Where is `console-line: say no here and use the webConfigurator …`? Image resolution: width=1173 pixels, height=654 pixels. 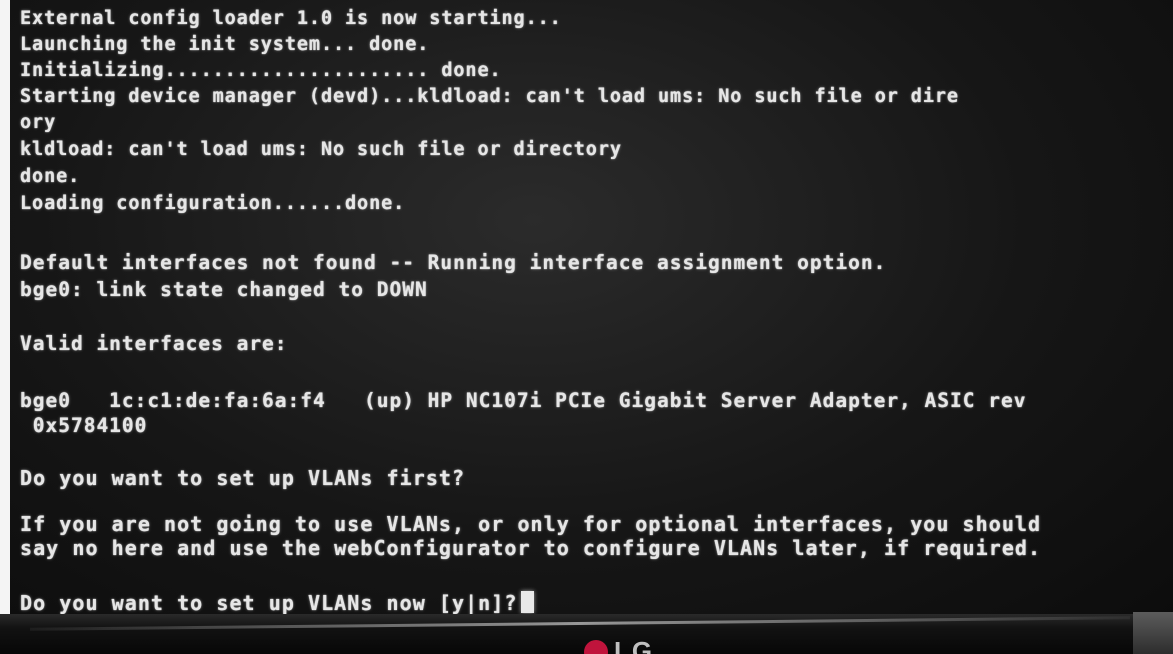 console-line: say no here and use the webConfigurator … is located at coordinates (531, 548).